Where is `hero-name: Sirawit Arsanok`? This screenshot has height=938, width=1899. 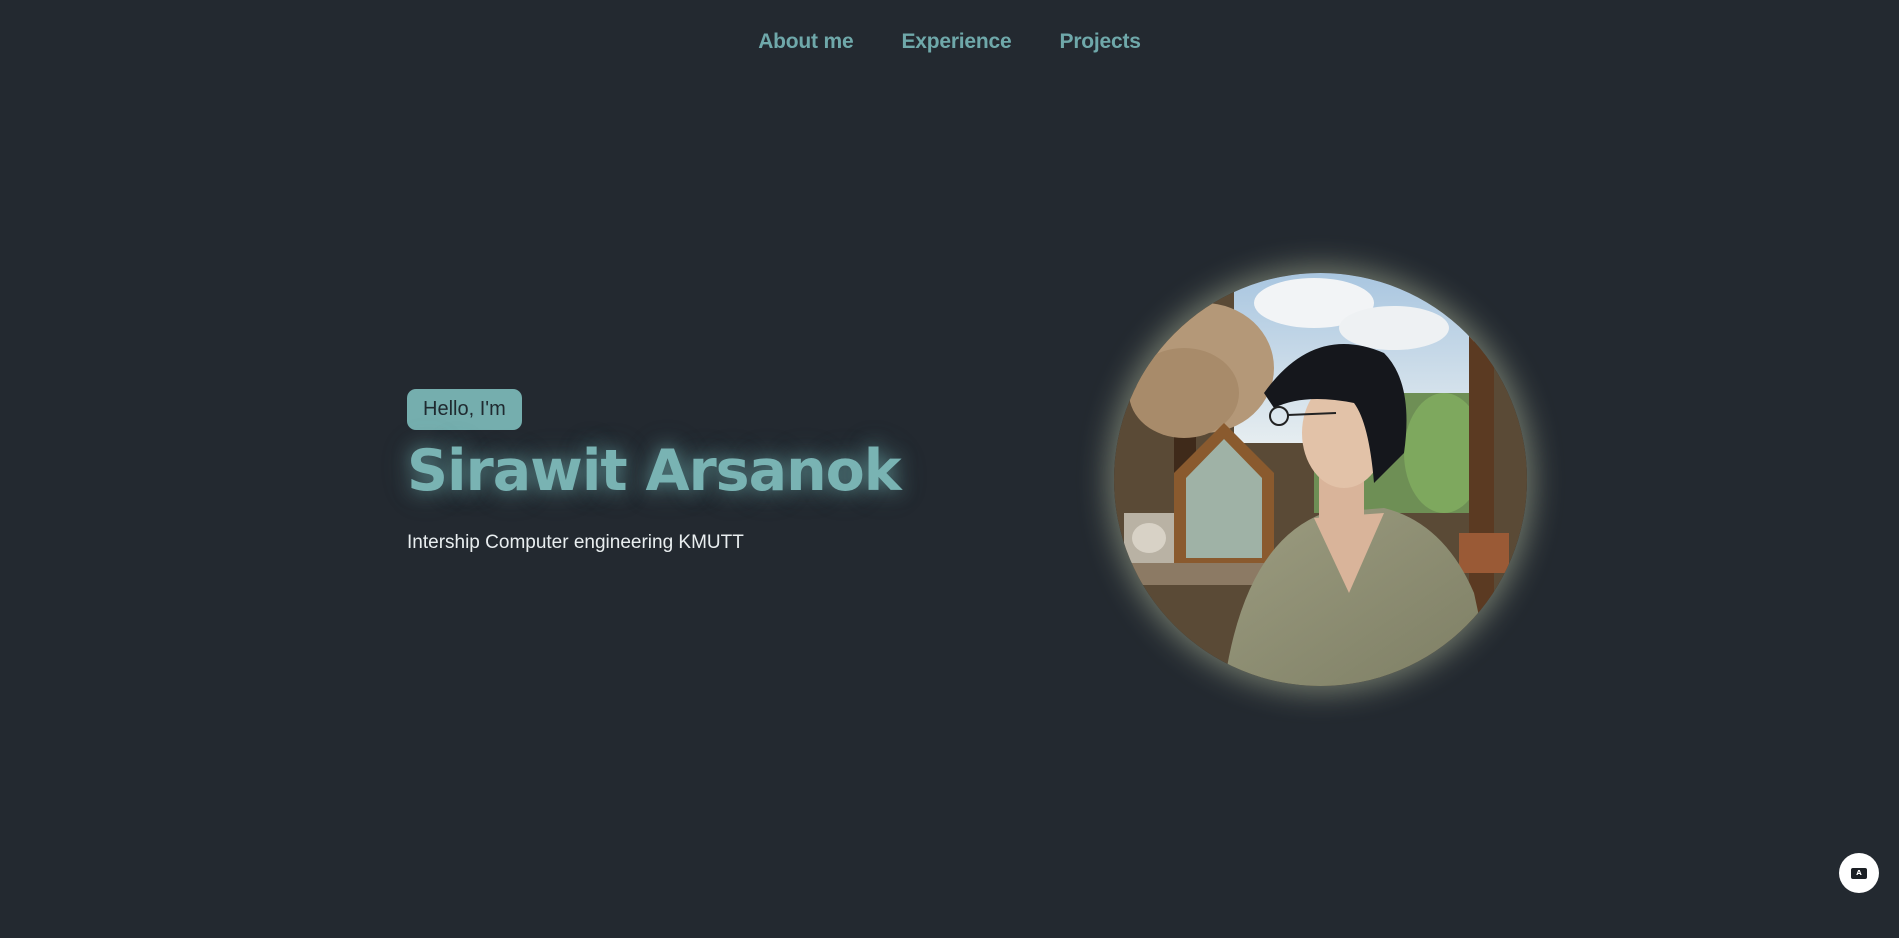 hero-name: Sirawit Arsanok is located at coordinates (654, 471).